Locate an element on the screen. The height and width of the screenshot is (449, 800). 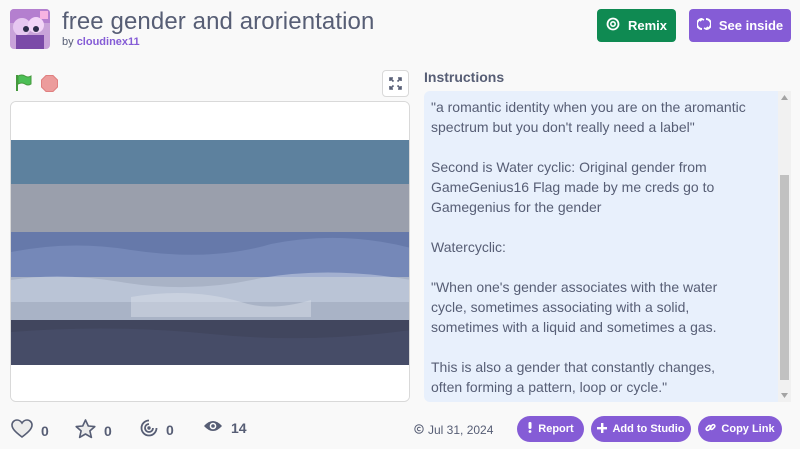
remixes-stat: 0 is located at coordinates (157, 429).